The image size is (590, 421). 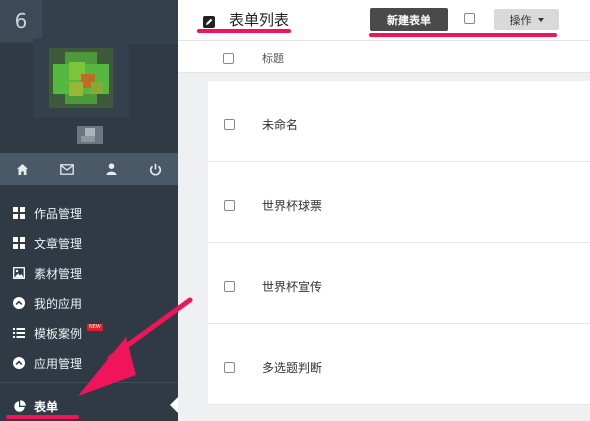 I want to click on app-logo: 6, so click(x=21, y=21).